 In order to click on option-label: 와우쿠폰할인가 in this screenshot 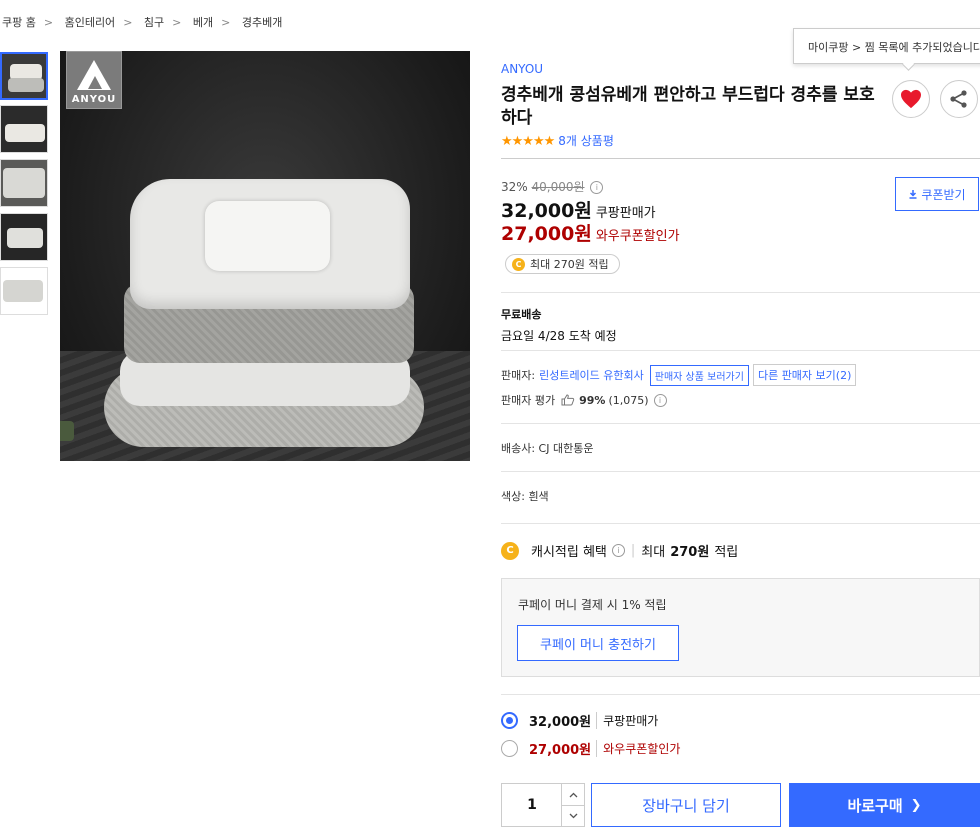, I will do `click(638, 748)`.